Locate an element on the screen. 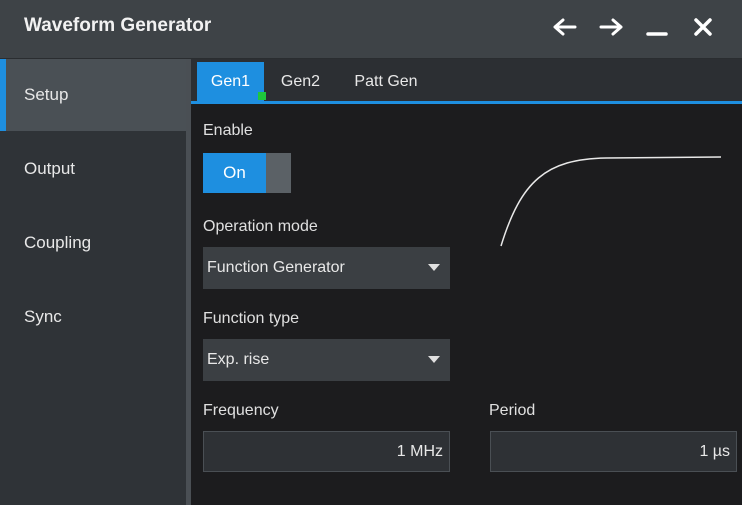 The width and height of the screenshot is (742, 505). window-title: Waveform Generator is located at coordinates (118, 25).